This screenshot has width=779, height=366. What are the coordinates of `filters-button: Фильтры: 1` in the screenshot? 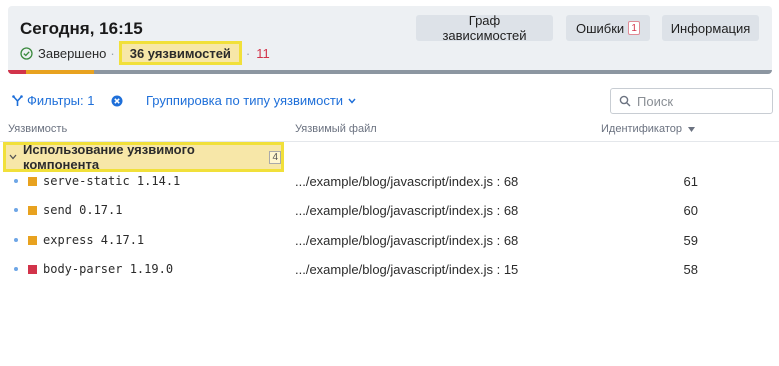 It's located at (53, 100).